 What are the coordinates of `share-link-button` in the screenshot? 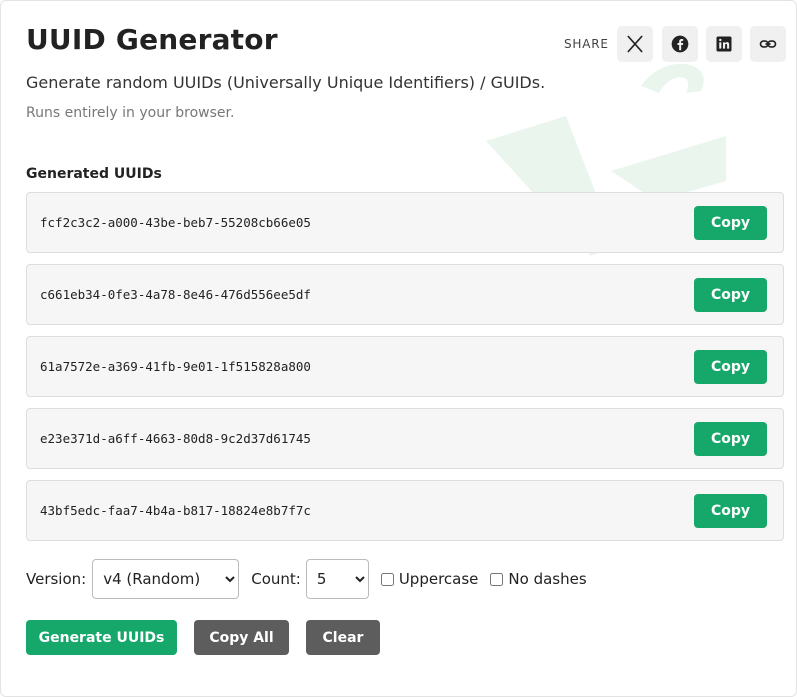 It's located at (768, 44).